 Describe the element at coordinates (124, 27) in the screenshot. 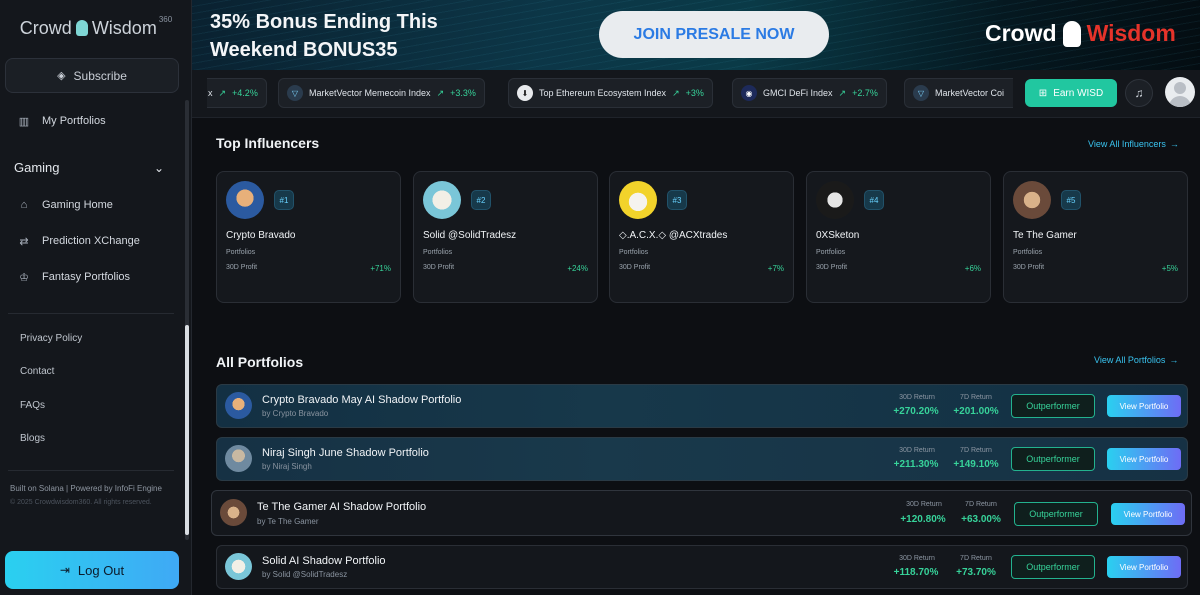

I see `brand-text-wisdom: Wisdom` at that location.